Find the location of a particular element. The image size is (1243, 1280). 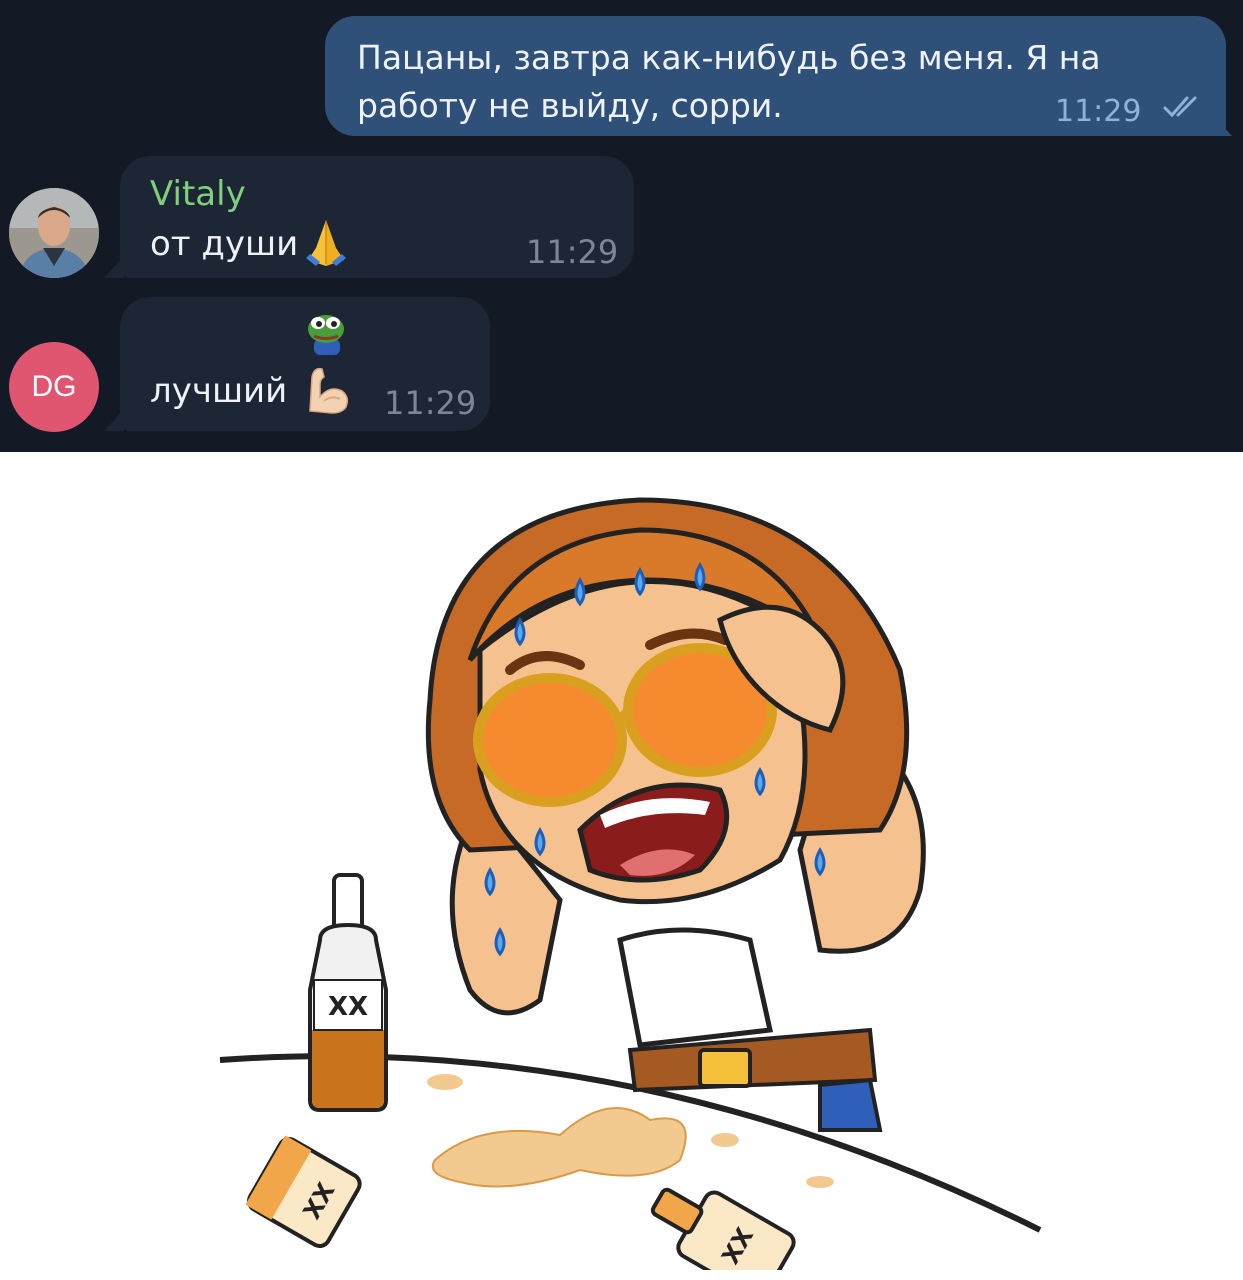

avatar-vitaly is located at coordinates (54, 233).